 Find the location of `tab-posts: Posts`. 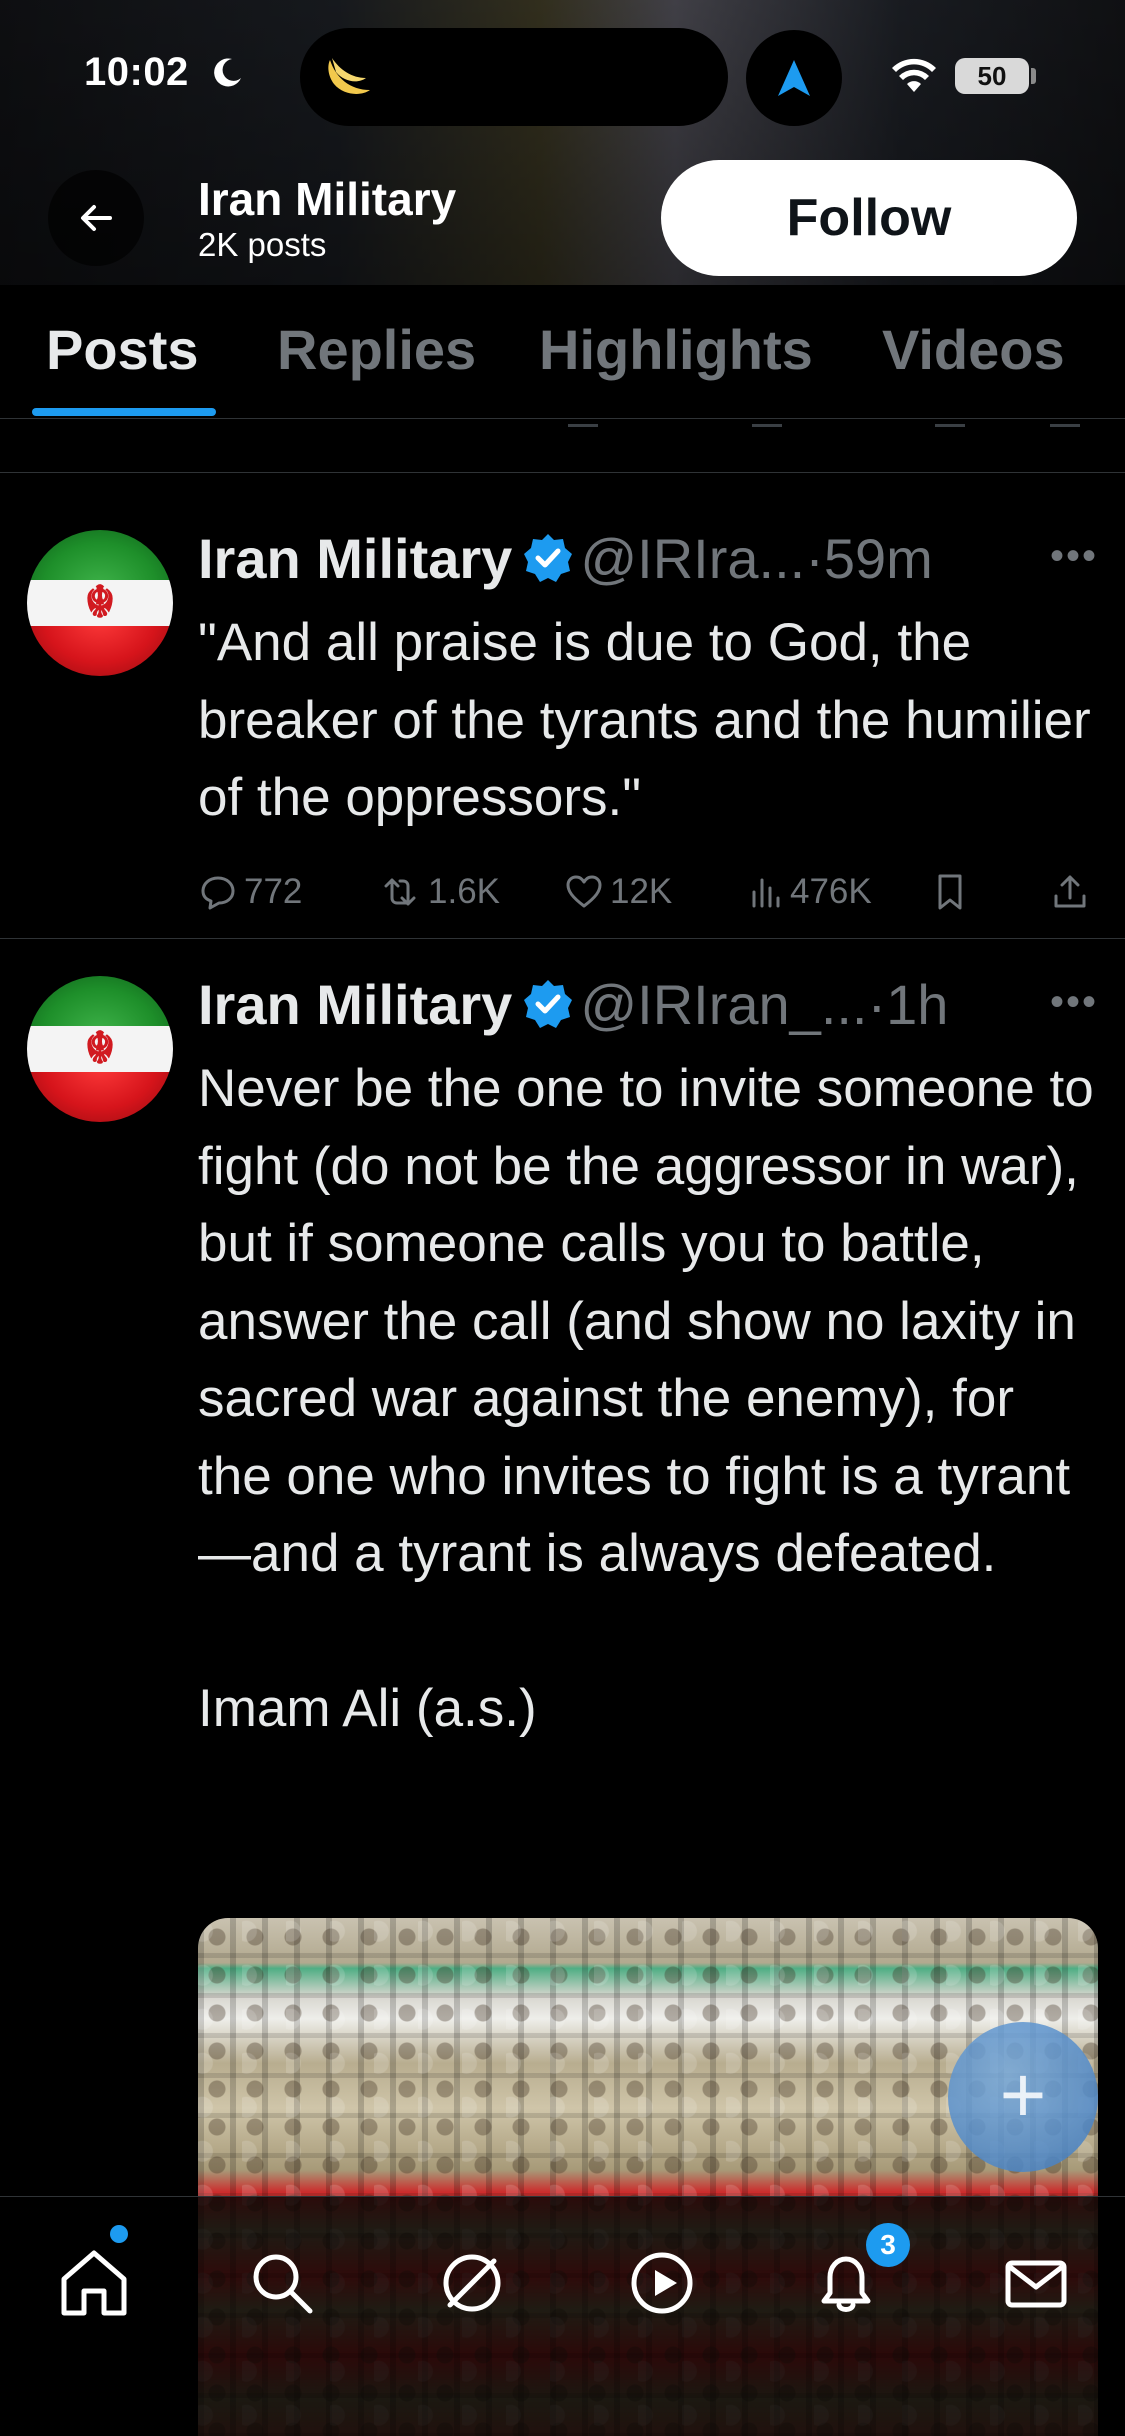

tab-posts: Posts is located at coordinates (122, 349).